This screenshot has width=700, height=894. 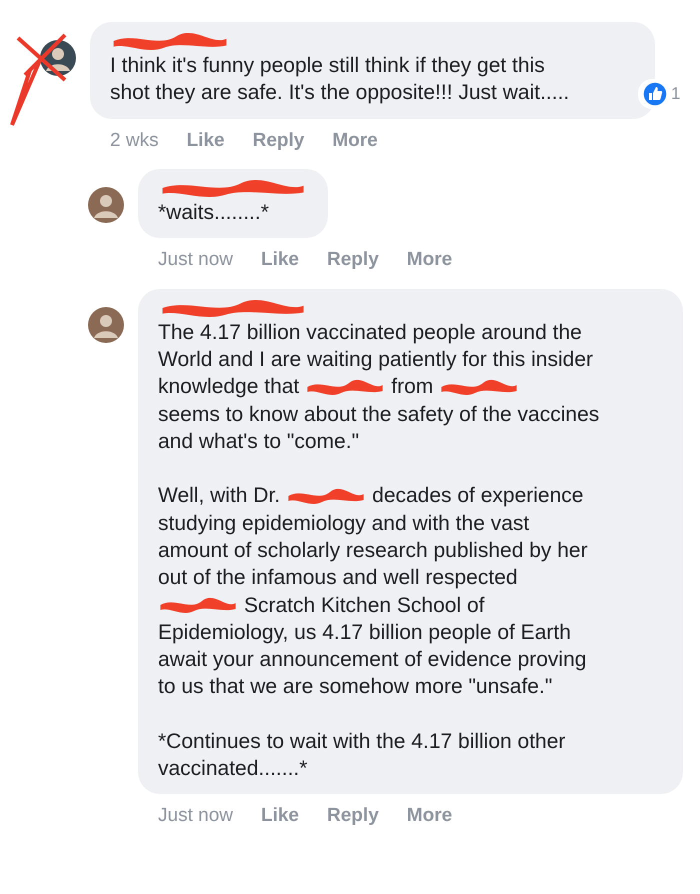 I want to click on comment-text: Epidemiology, us 4.17 billion people of Earth, so click(x=364, y=633).